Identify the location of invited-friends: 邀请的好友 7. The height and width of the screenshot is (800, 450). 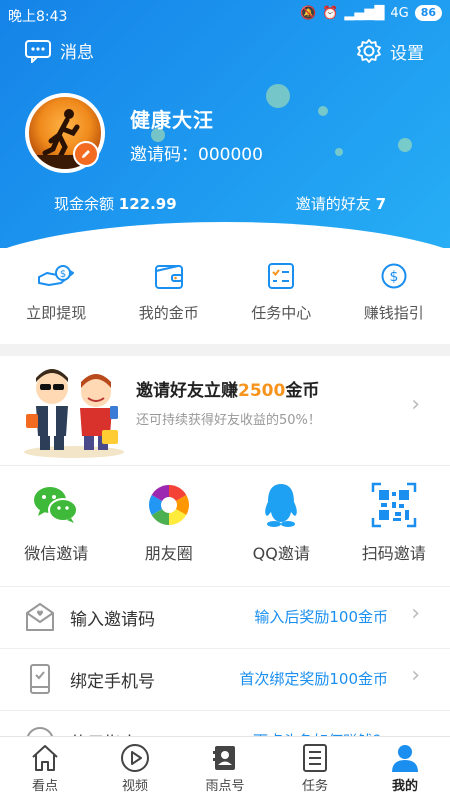
(341, 203).